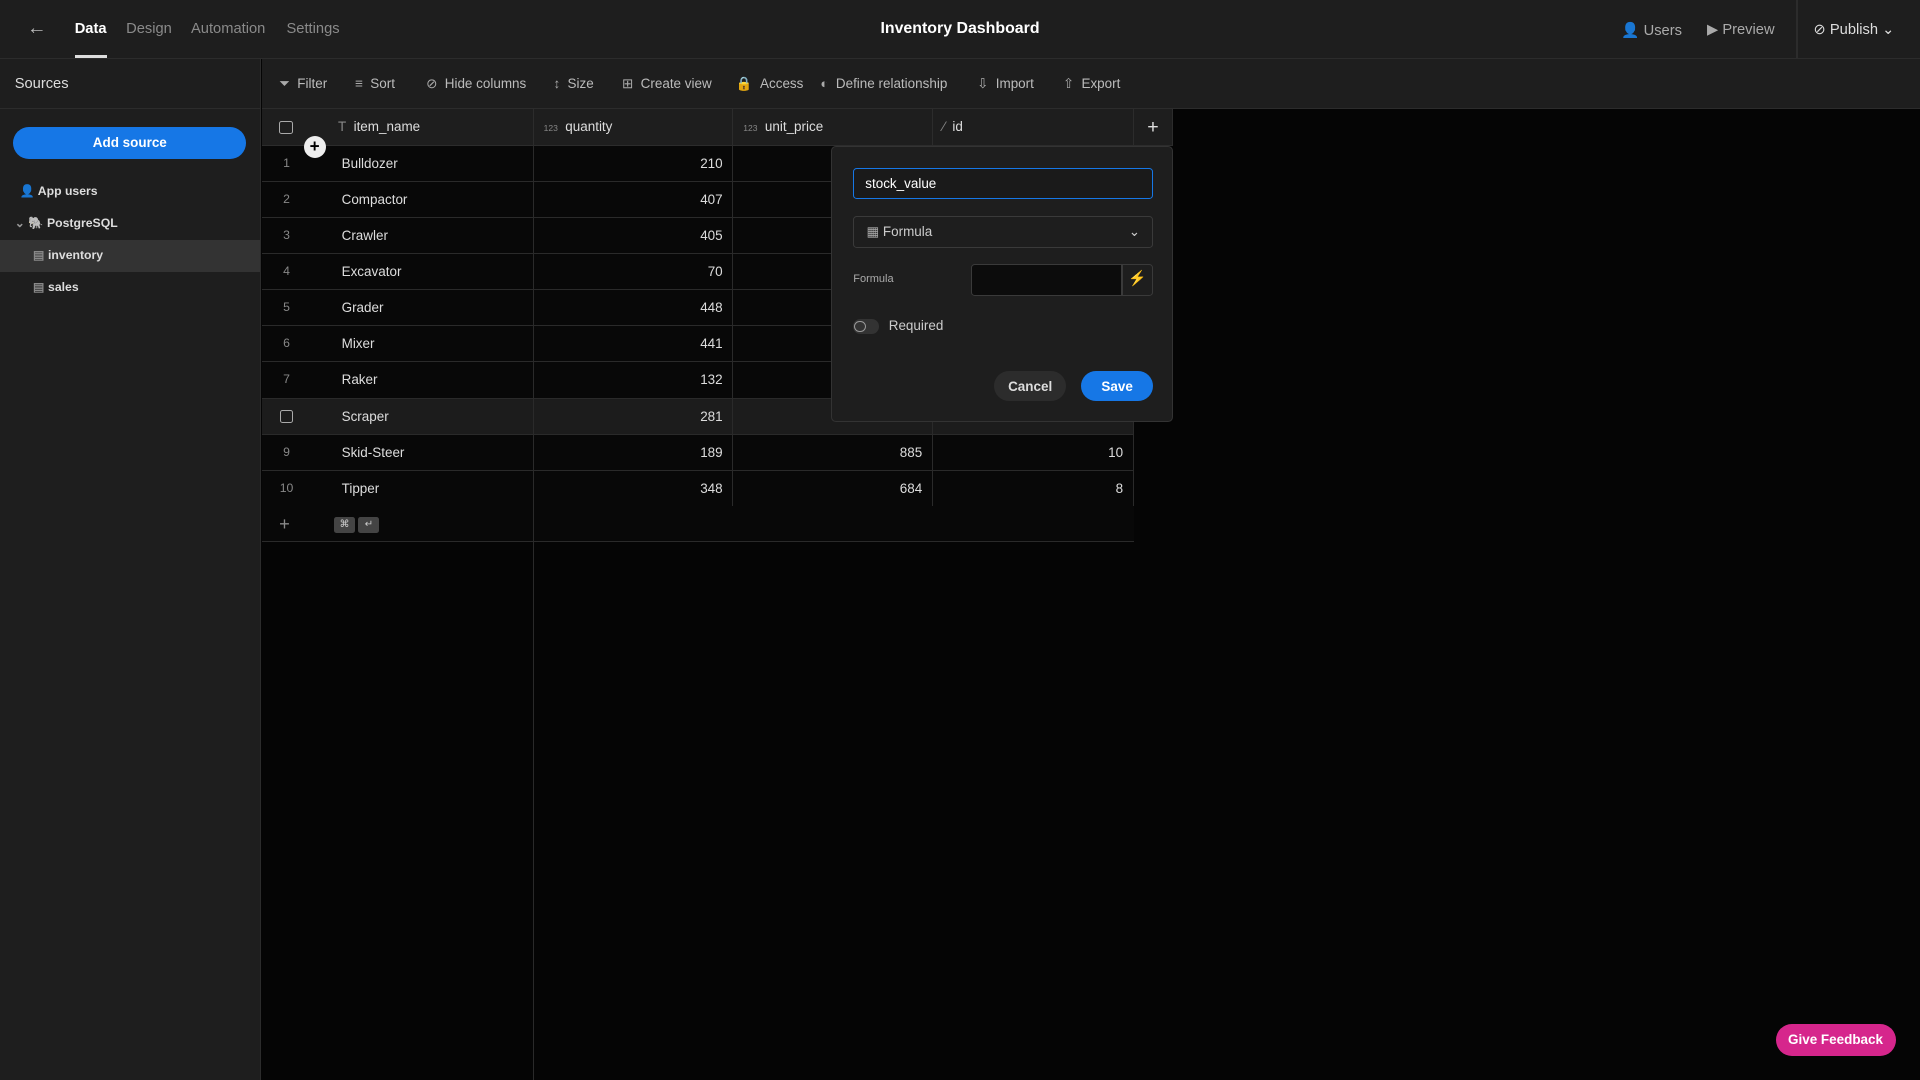  What do you see at coordinates (589, 126) in the screenshot?
I see `column-name: quantity` at bounding box center [589, 126].